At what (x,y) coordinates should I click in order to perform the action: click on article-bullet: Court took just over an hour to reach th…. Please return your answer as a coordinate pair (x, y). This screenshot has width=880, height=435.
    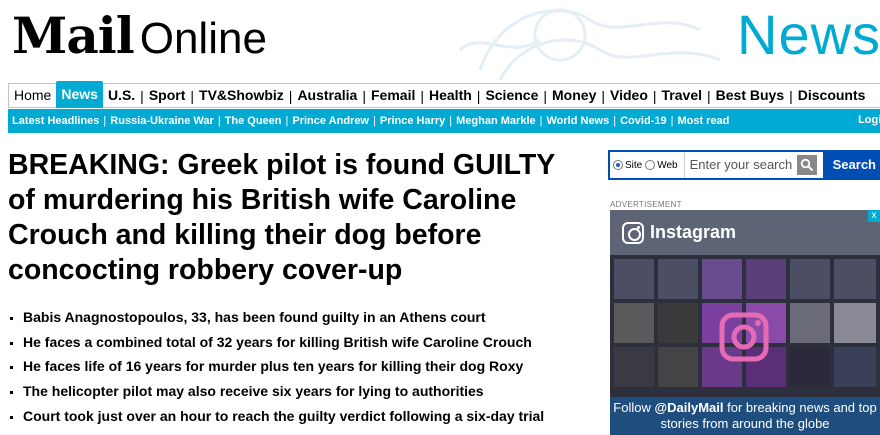
    Looking at the image, I should click on (298, 416).